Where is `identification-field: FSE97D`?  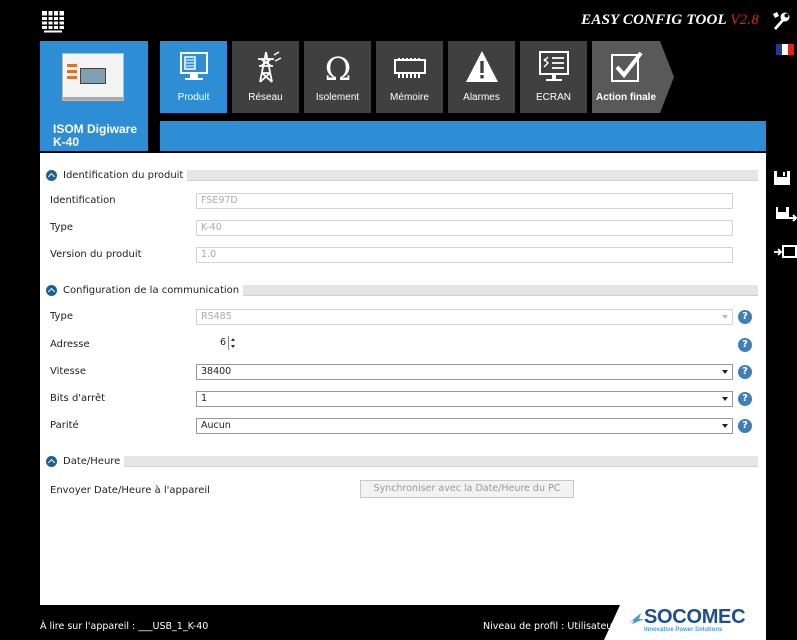 identification-field: FSE97D is located at coordinates (464, 201).